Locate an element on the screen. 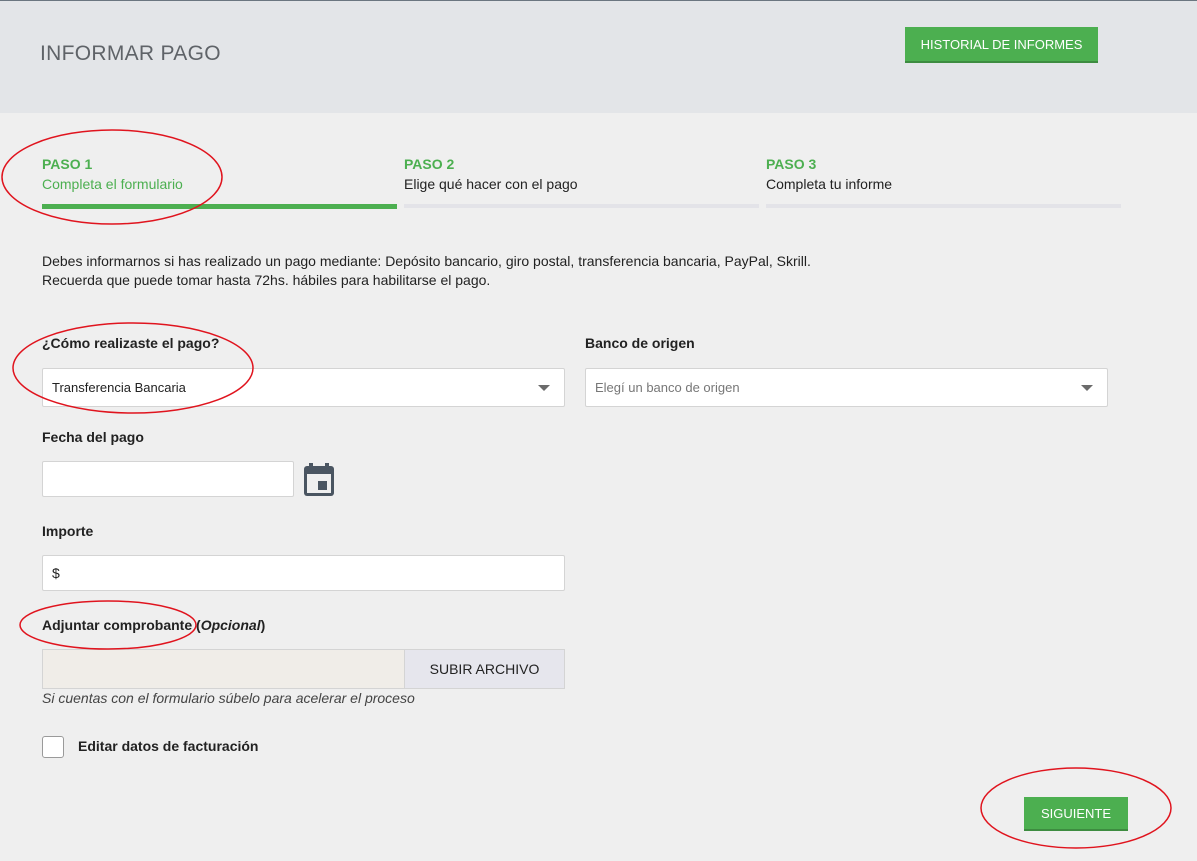 This screenshot has width=1197, height=861. step-description: Elige qué hacer con el pago is located at coordinates (491, 184).